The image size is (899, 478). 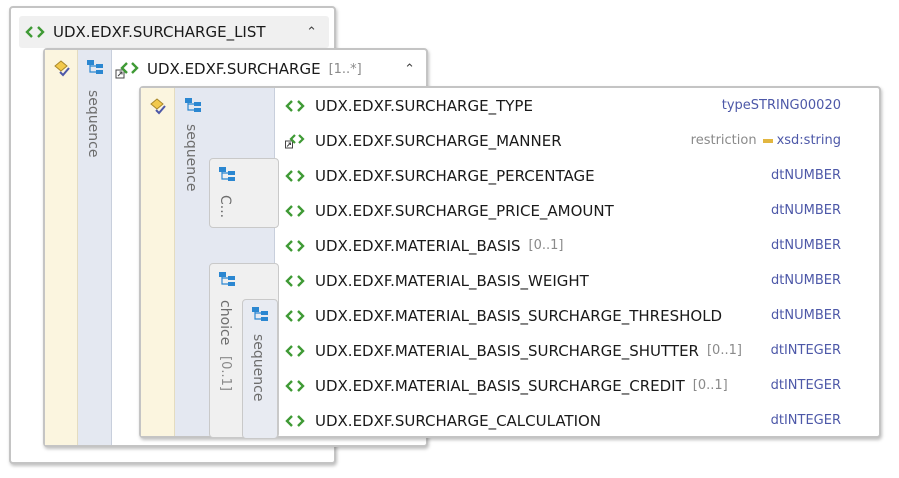 What do you see at coordinates (455, 175) in the screenshot?
I see `element-name: UDX.EDXF.SURCHARGE_PERCENTAGE` at bounding box center [455, 175].